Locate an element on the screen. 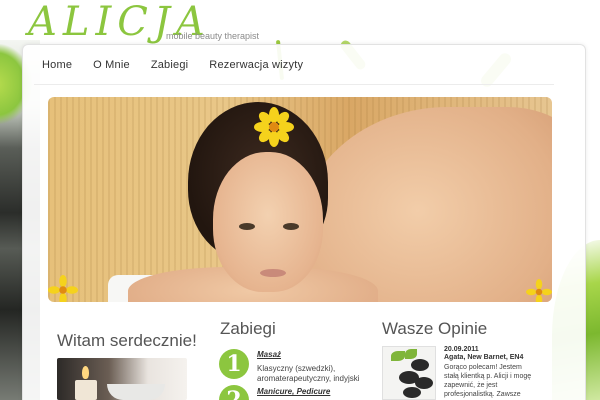  nav-item-rezerwacja-wizyty: Rezerwacja wizyty is located at coordinates (256, 67).